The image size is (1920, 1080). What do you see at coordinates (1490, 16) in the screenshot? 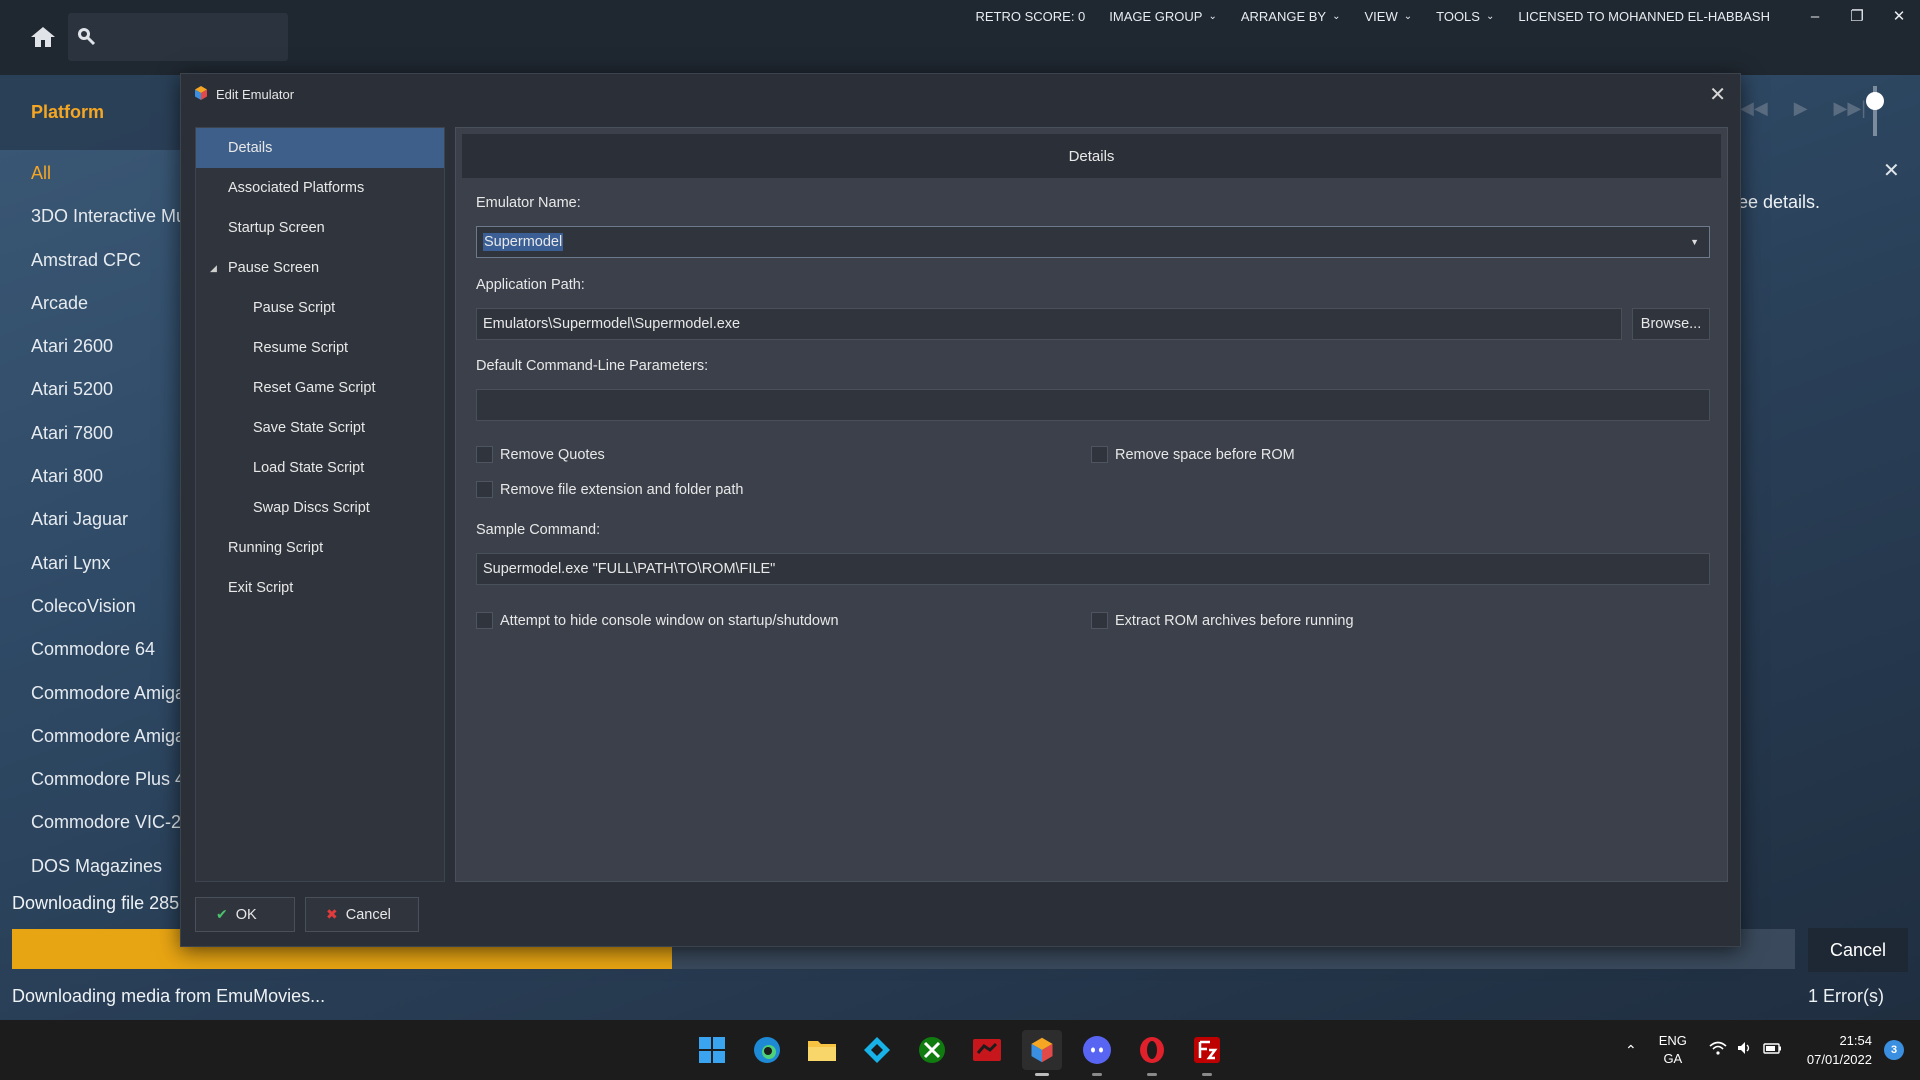
I see `chevron-down-icon: ⌄` at bounding box center [1490, 16].